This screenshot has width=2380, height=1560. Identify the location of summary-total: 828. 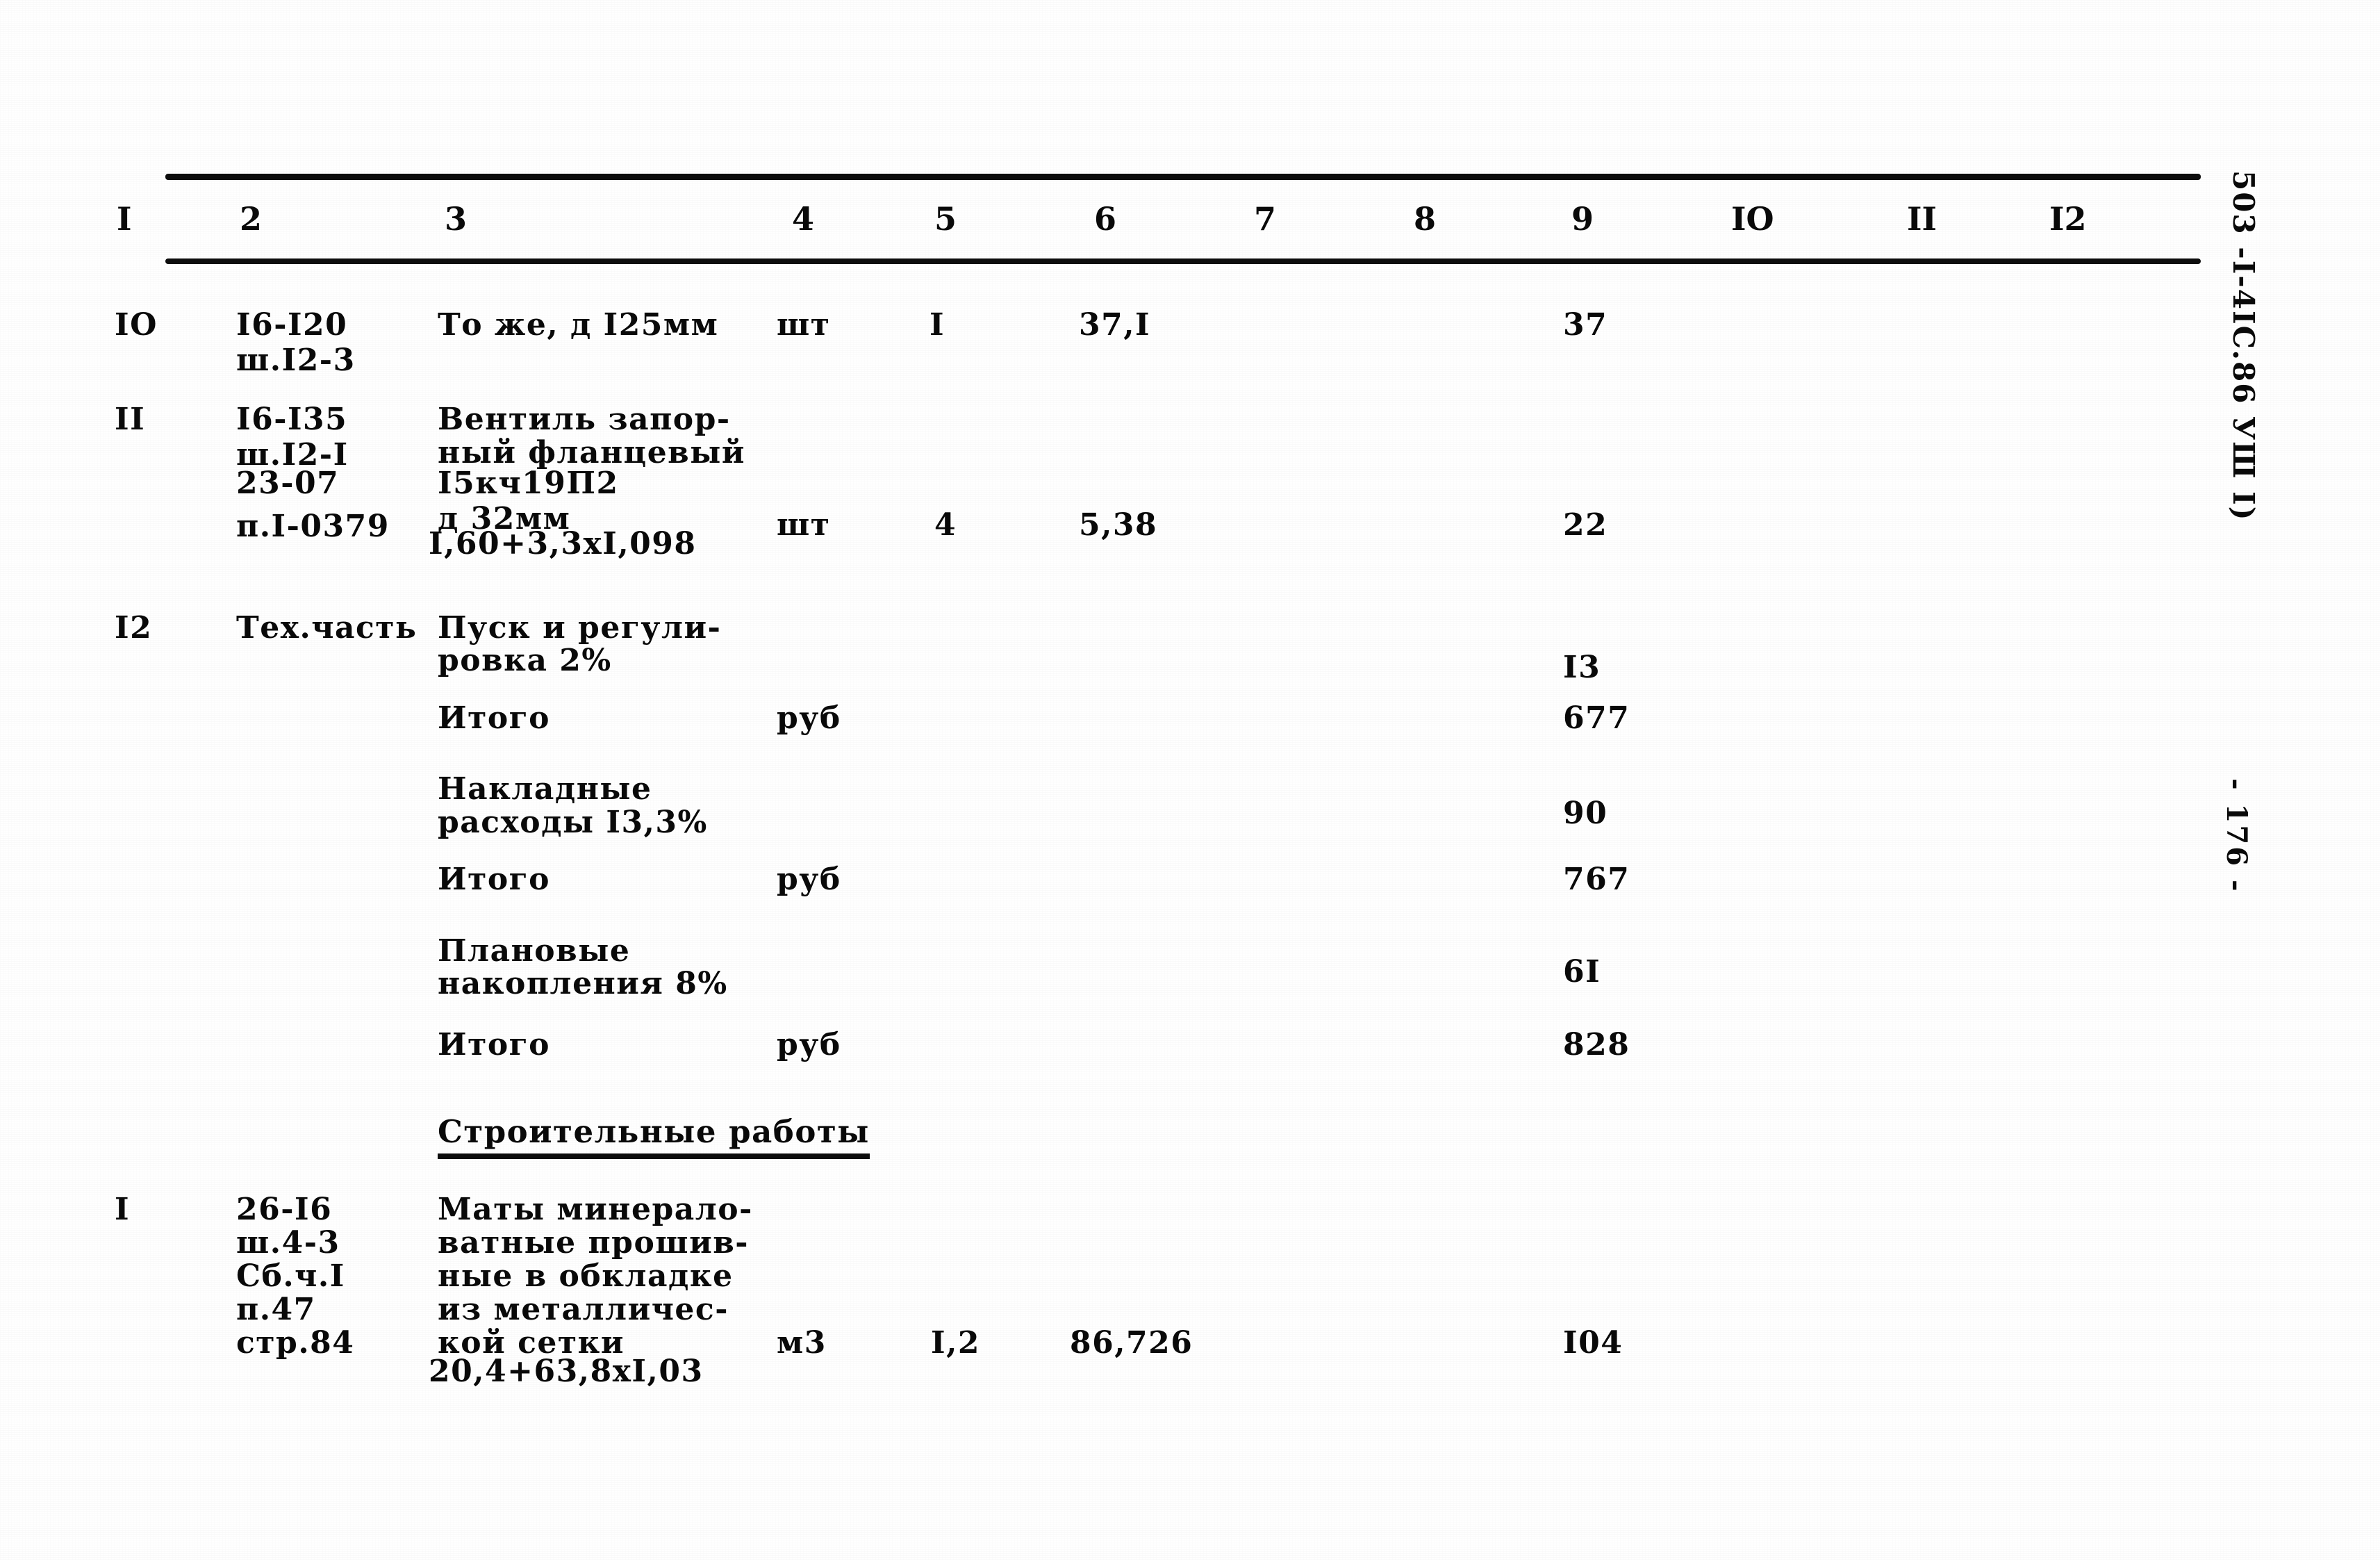
(1596, 1044).